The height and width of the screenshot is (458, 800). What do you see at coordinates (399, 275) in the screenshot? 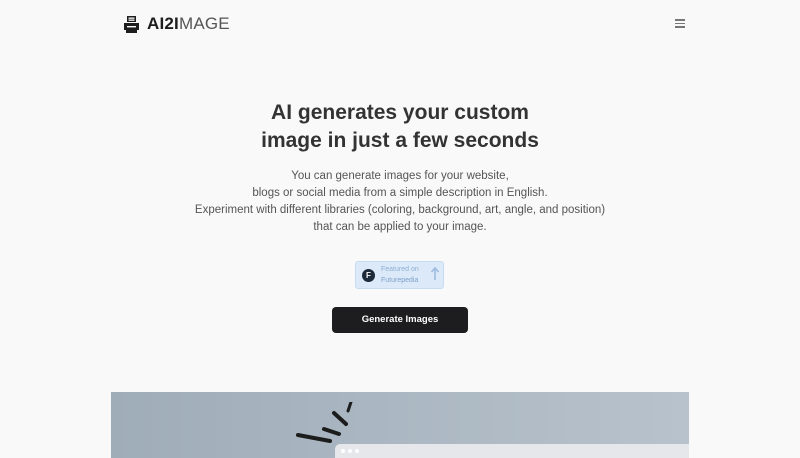
I see `featured-badge: F Featured on Futurepedia` at bounding box center [399, 275].